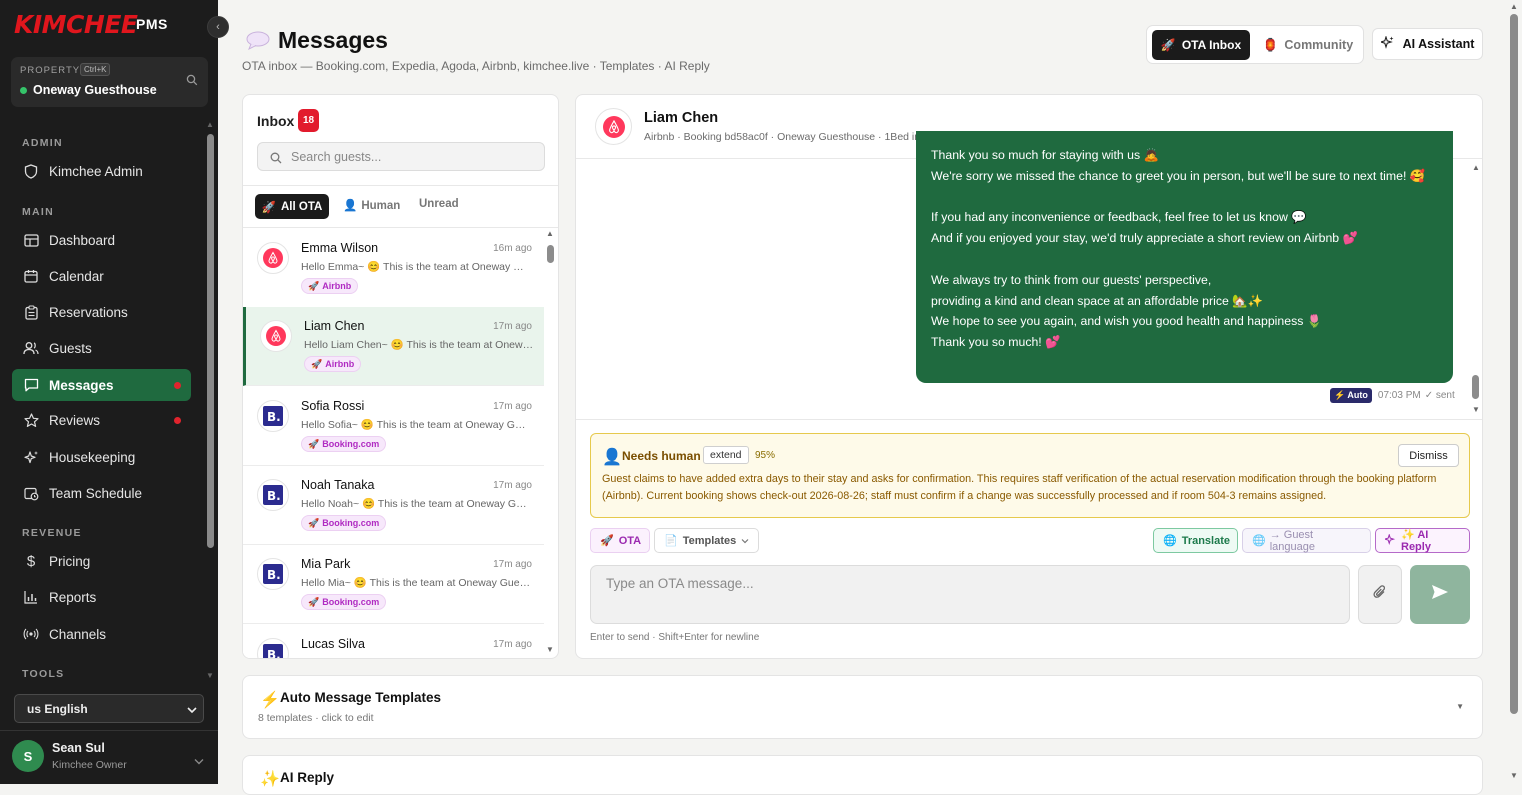 The width and height of the screenshot is (1522, 795). Describe the element at coordinates (31, 597) in the screenshot. I see `bar-chart-icon` at that location.